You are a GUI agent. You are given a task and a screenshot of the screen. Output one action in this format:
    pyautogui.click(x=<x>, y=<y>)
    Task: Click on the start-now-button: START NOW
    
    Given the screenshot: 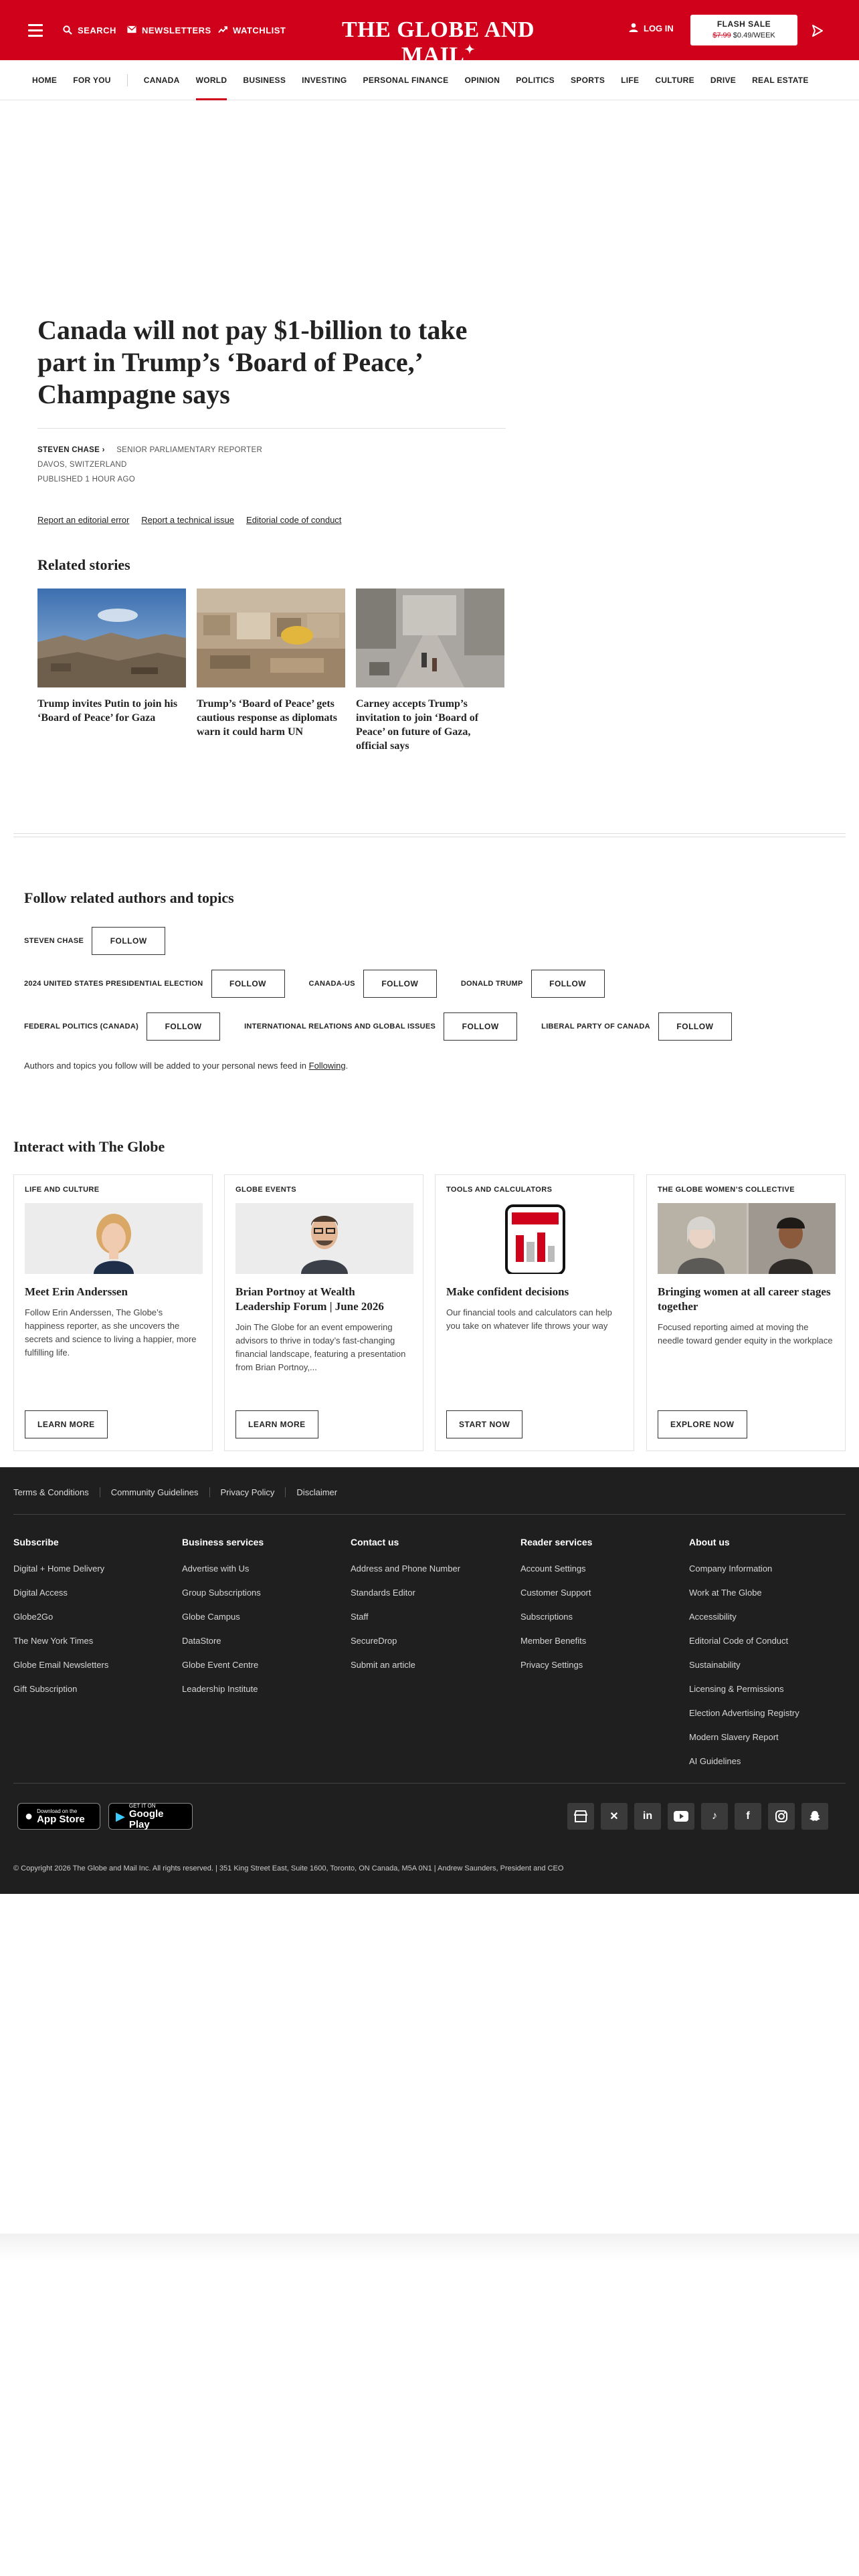 What is the action you would take?
    pyautogui.click(x=484, y=1424)
    